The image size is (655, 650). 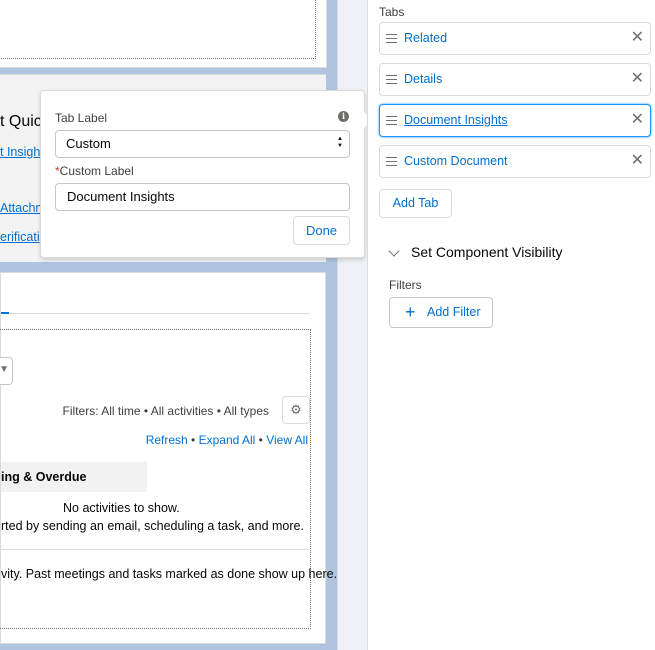 I want to click on add-tab-button: Add Tab, so click(x=415, y=203).